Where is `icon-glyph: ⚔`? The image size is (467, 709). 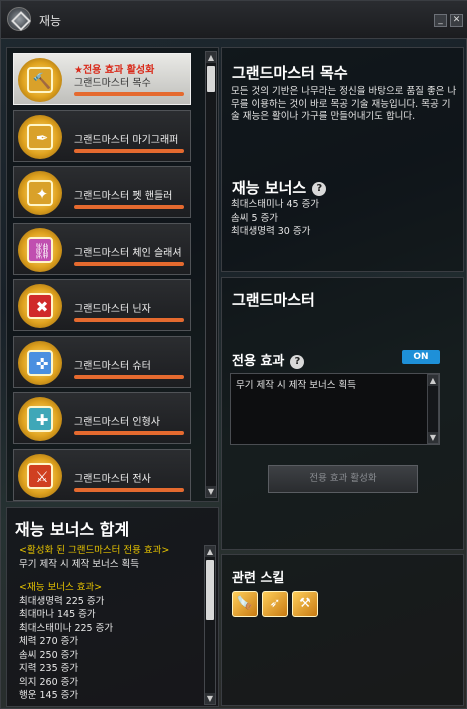 icon-glyph: ⚔ is located at coordinates (42, 476).